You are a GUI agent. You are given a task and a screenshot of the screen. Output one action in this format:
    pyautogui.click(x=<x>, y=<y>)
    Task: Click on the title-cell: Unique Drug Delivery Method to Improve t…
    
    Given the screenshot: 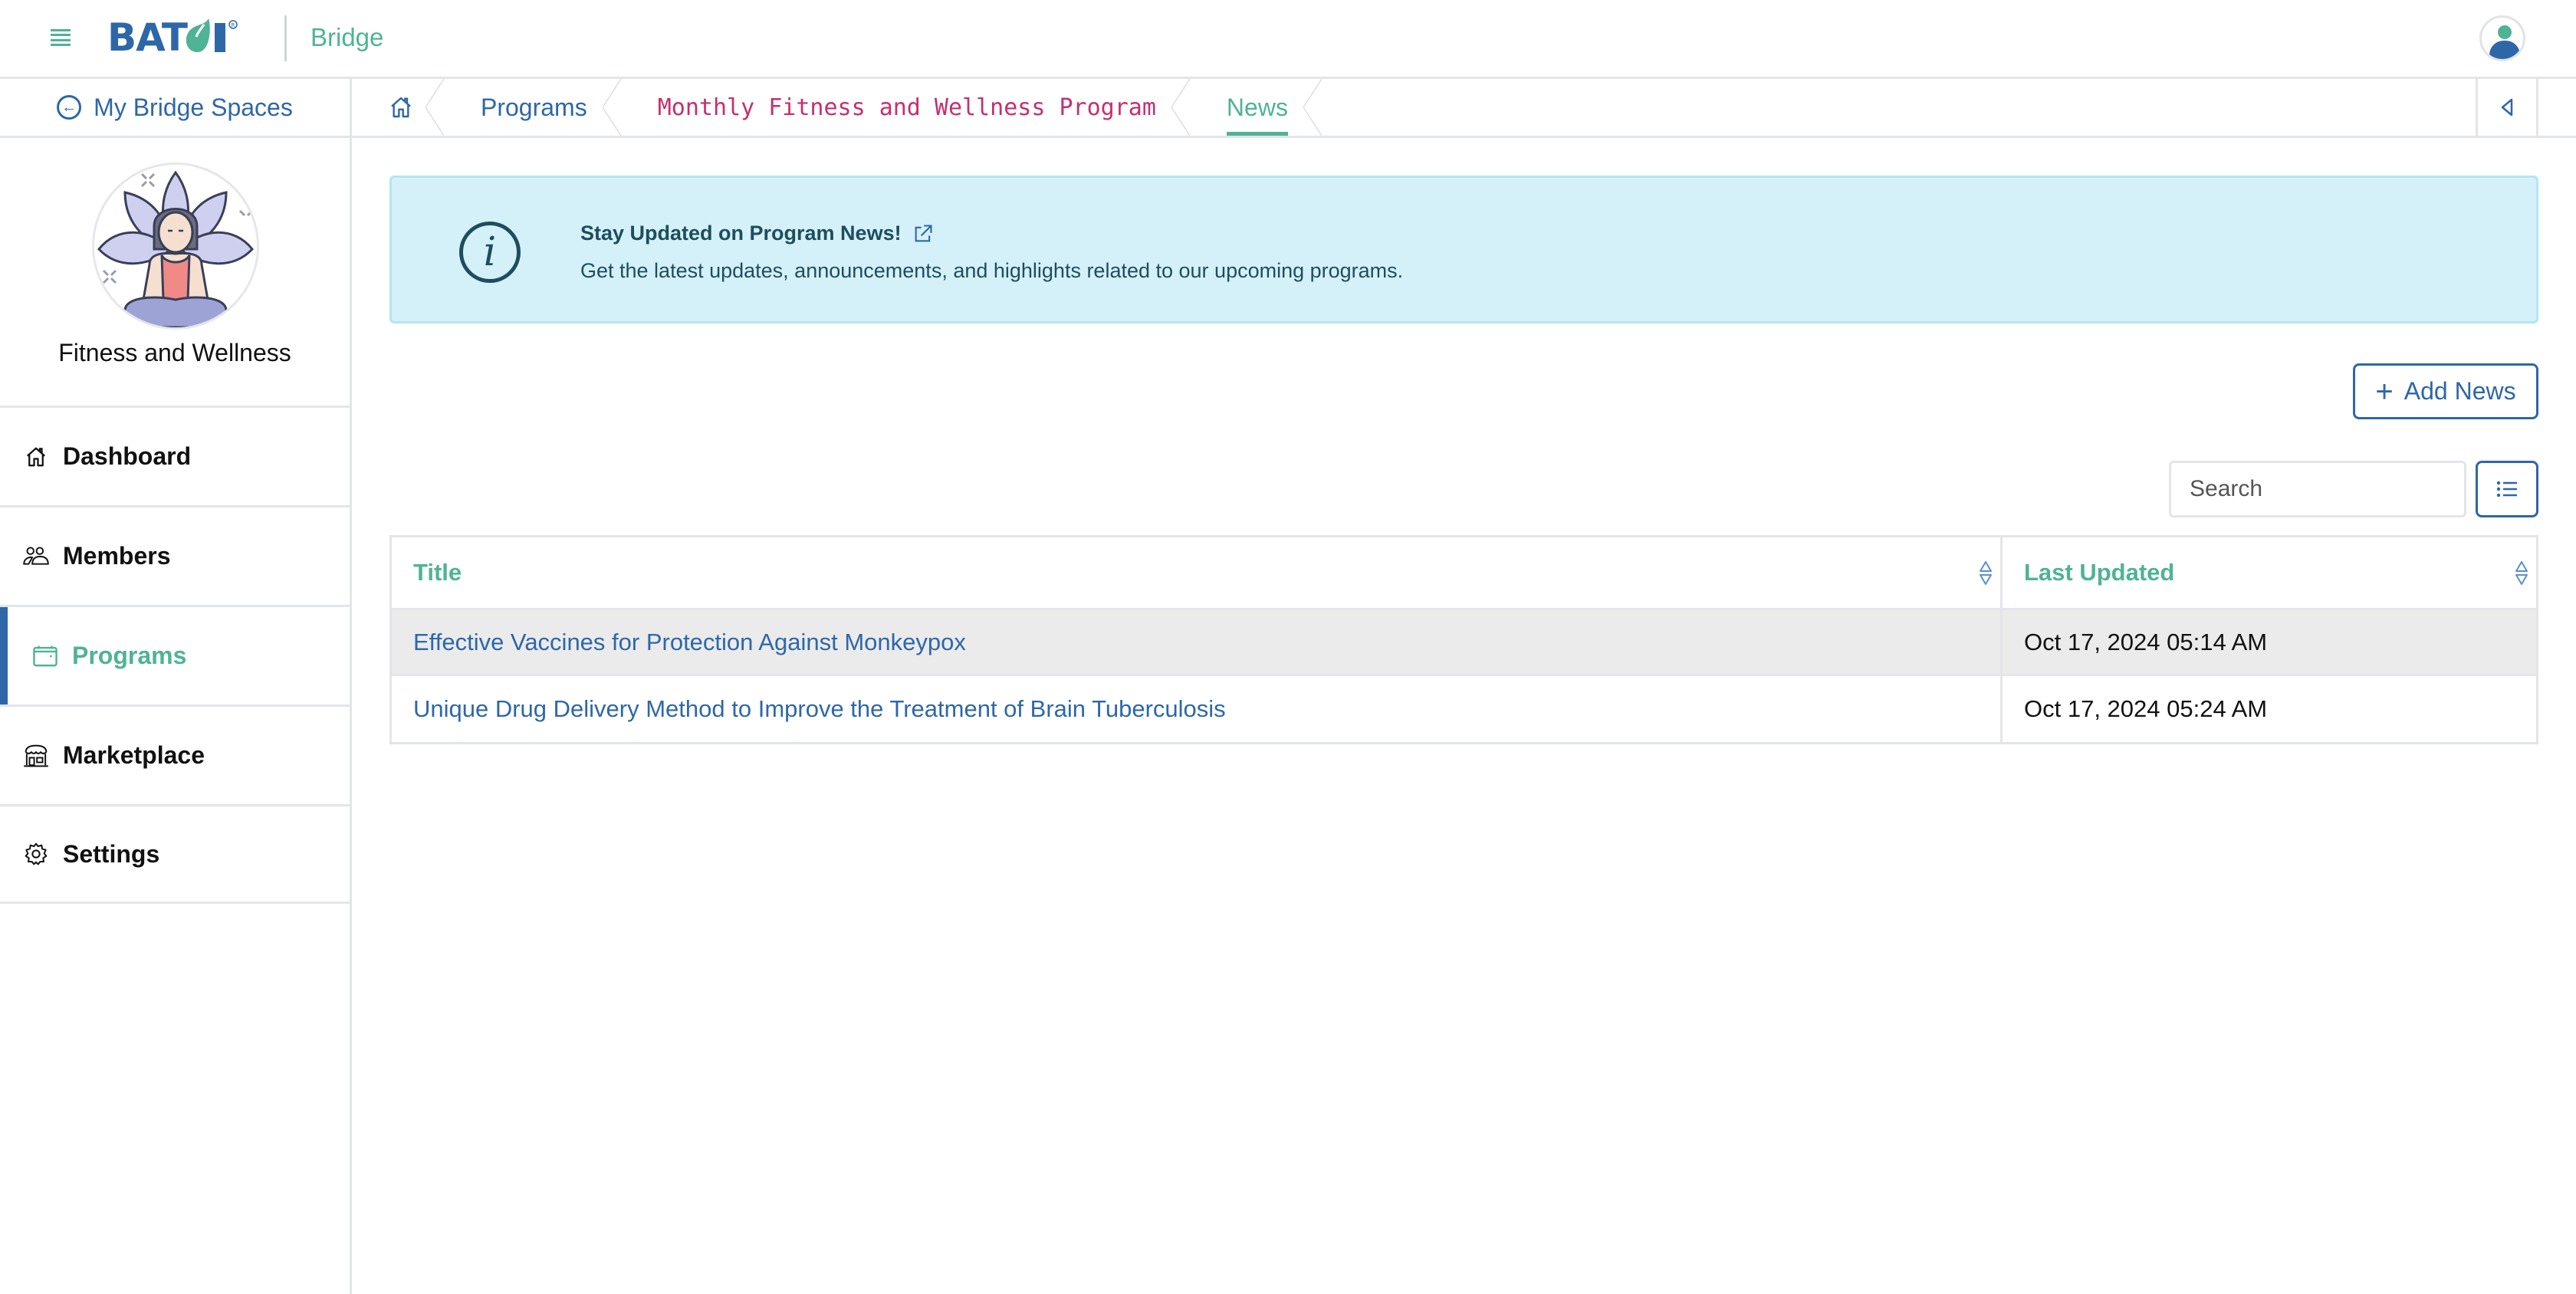 What is the action you would take?
    pyautogui.click(x=1198, y=709)
    